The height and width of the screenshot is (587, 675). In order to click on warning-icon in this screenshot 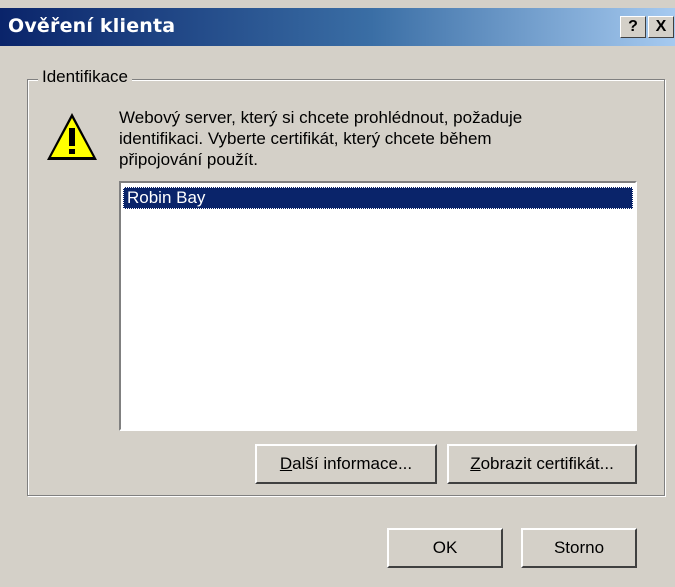, I will do `click(72, 136)`.